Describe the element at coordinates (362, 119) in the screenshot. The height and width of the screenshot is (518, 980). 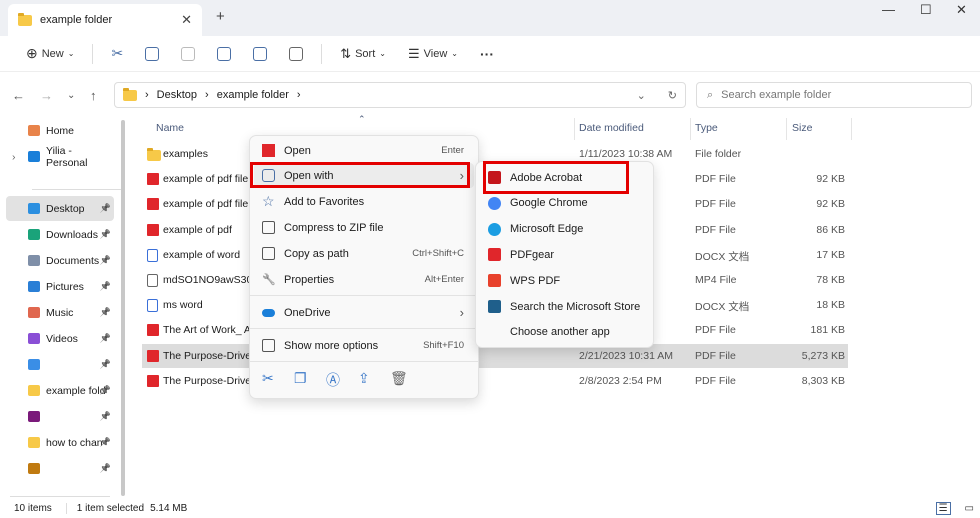
I see `sort-arrow-icon: ⌃` at that location.